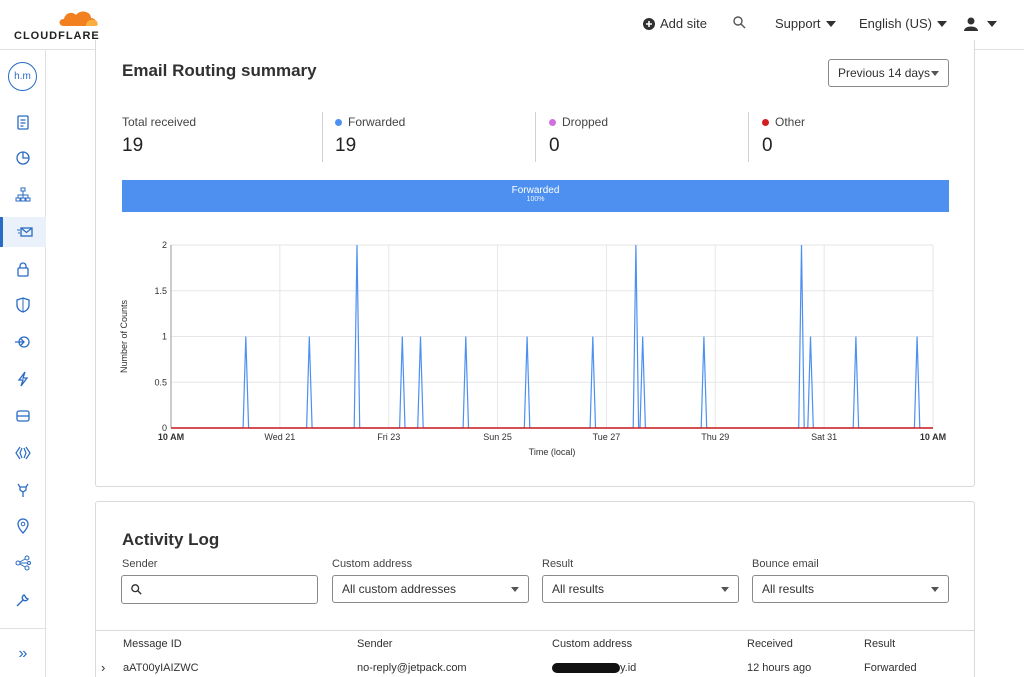  I want to click on user-menu, so click(980, 24).